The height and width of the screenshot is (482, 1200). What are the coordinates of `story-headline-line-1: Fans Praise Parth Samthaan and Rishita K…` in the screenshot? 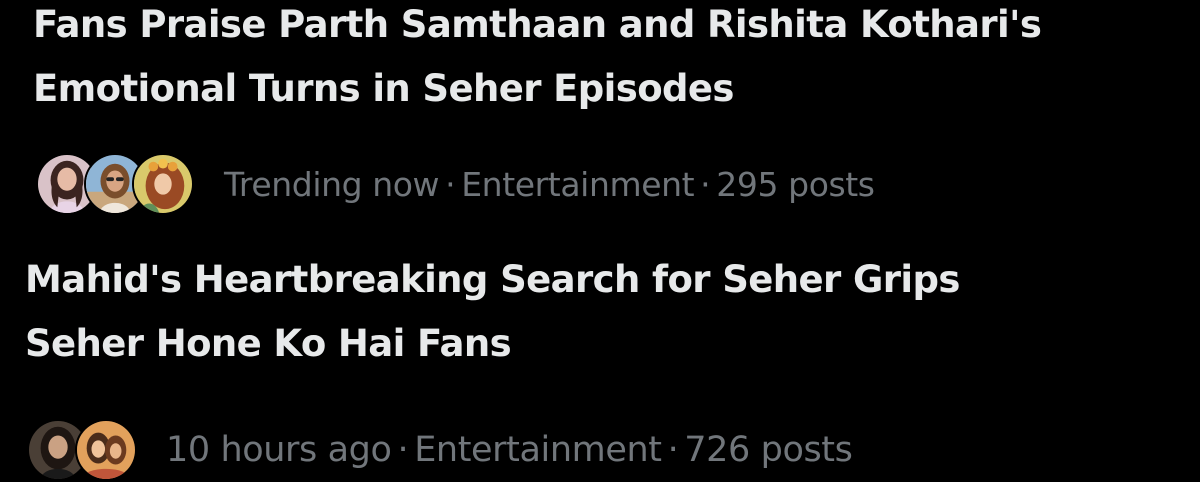 It's located at (537, 24).